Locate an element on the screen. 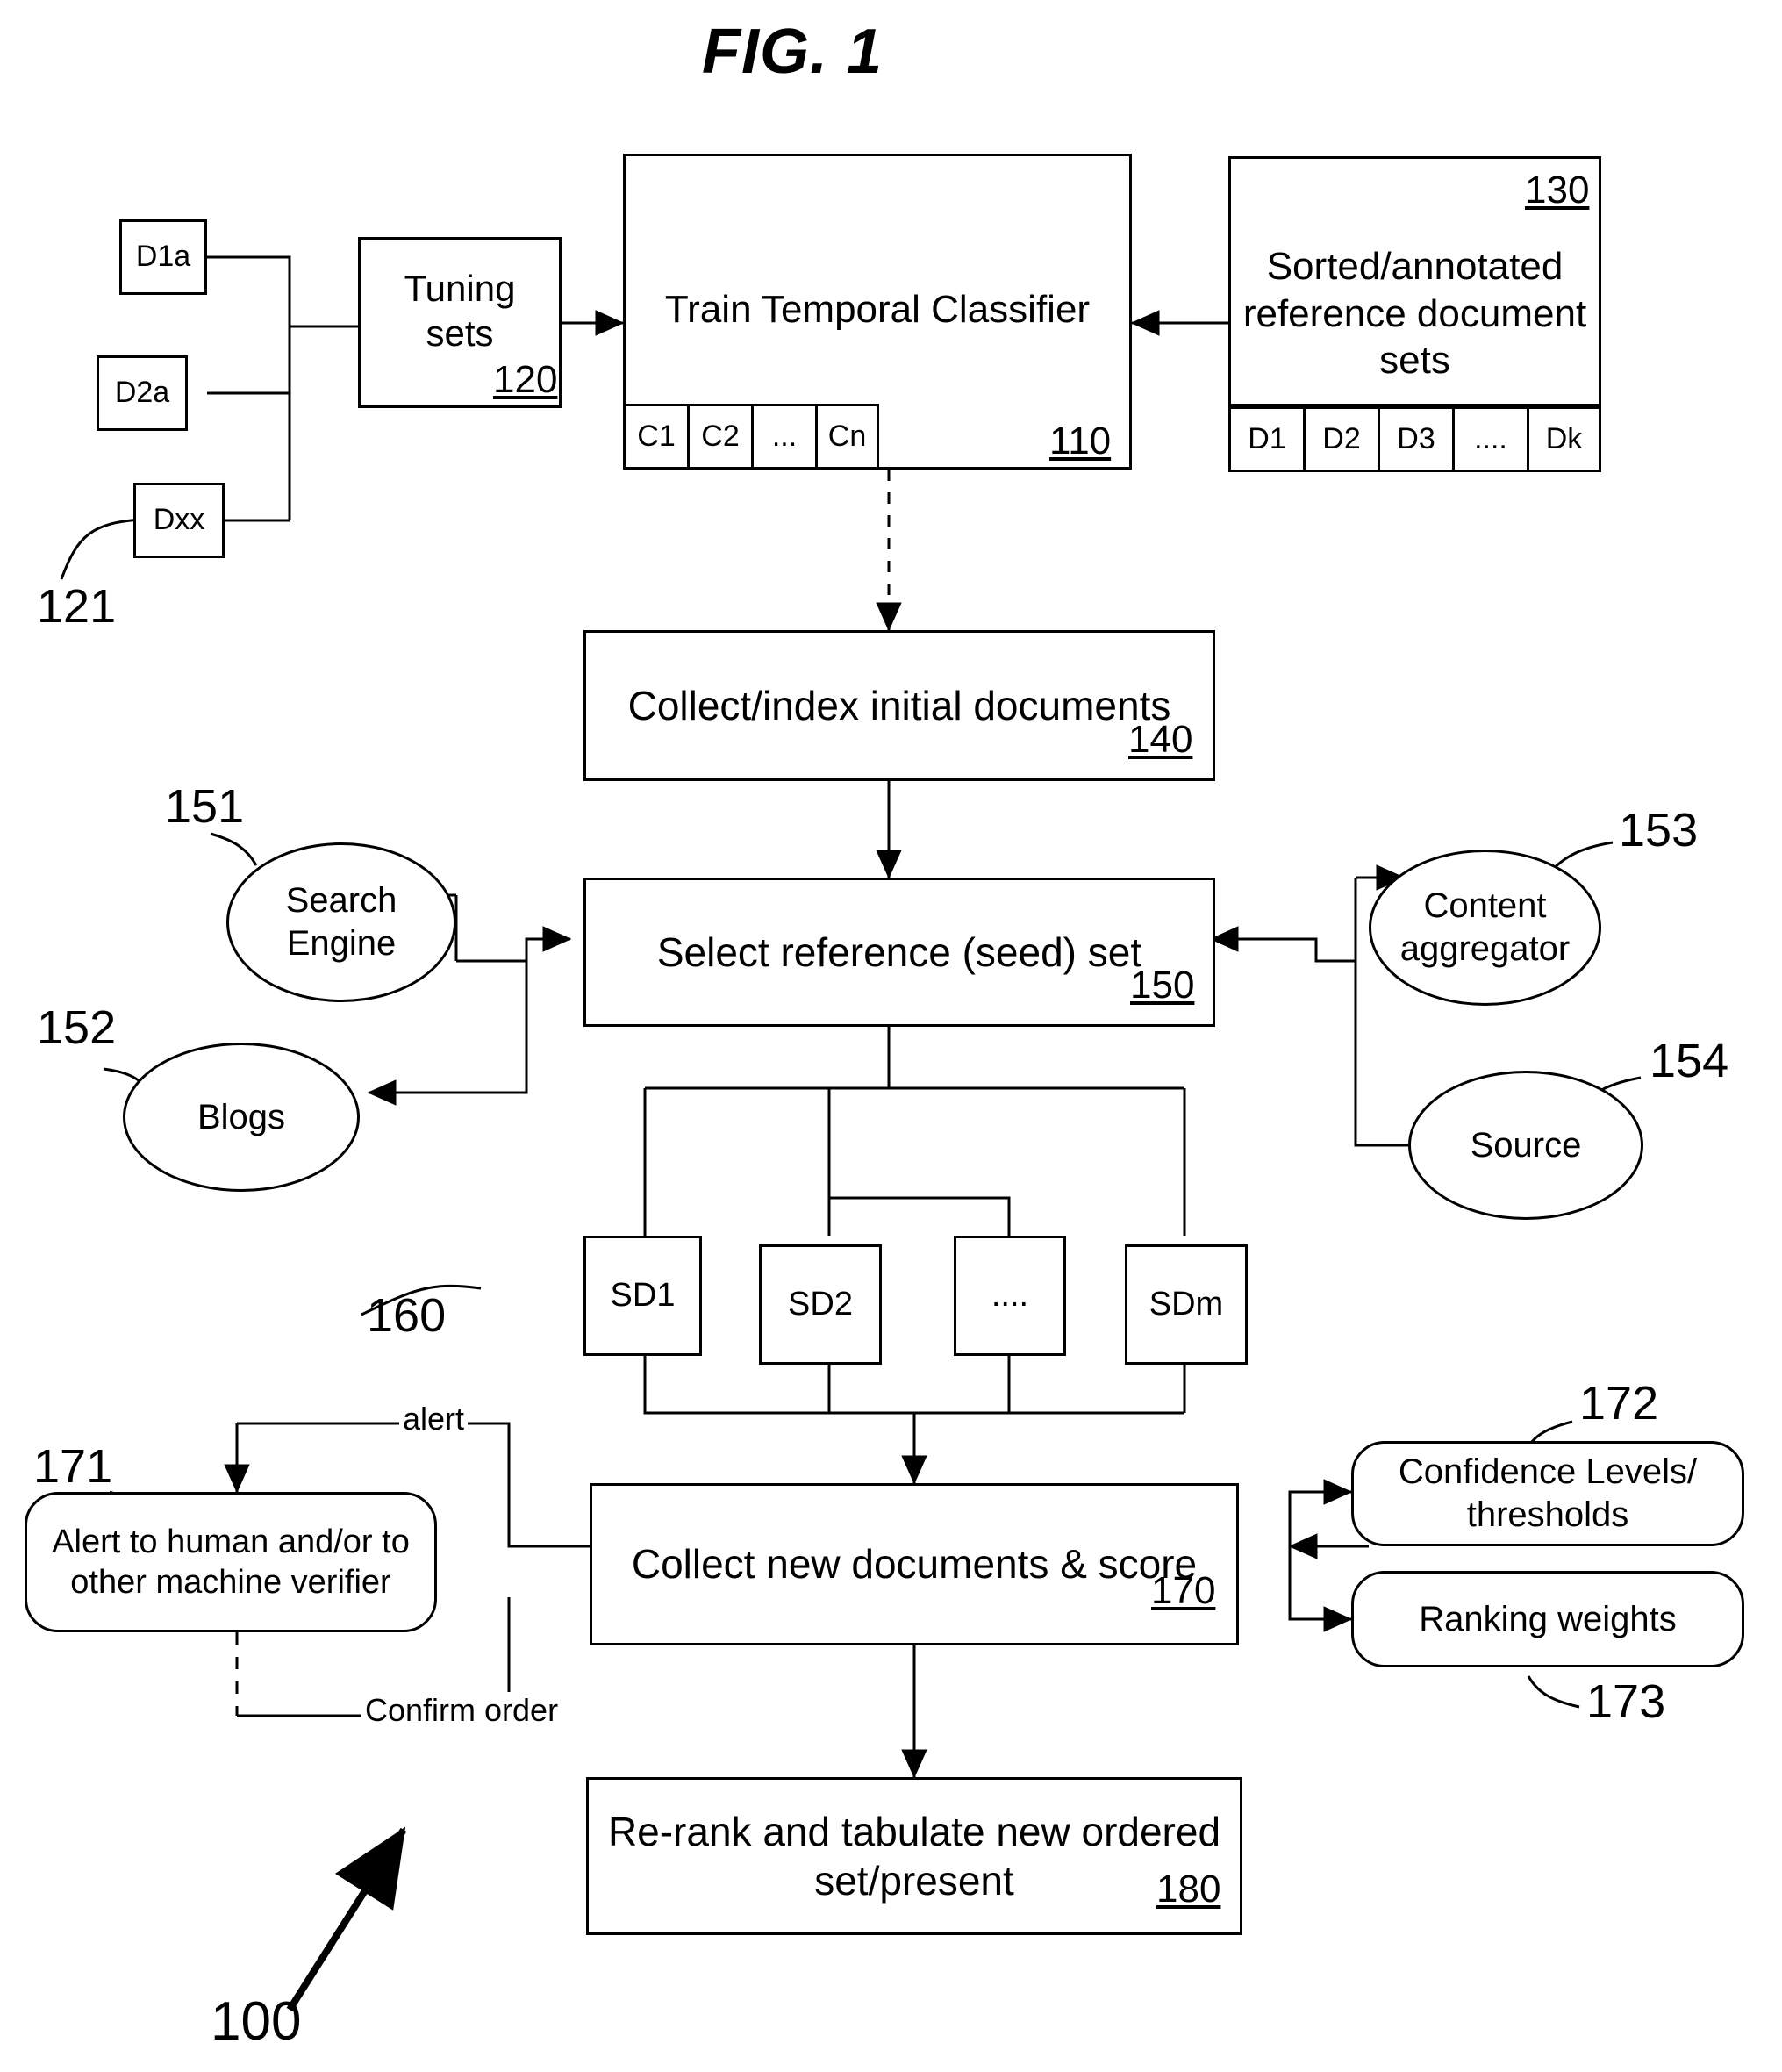  ref-151: 151 is located at coordinates (205, 807).